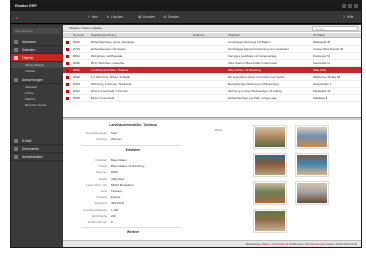  Describe the element at coordinates (253, 84) in the screenshot. I see `cell-type: Bezugsfertige Wohnung in Mitteleuropa` at that location.